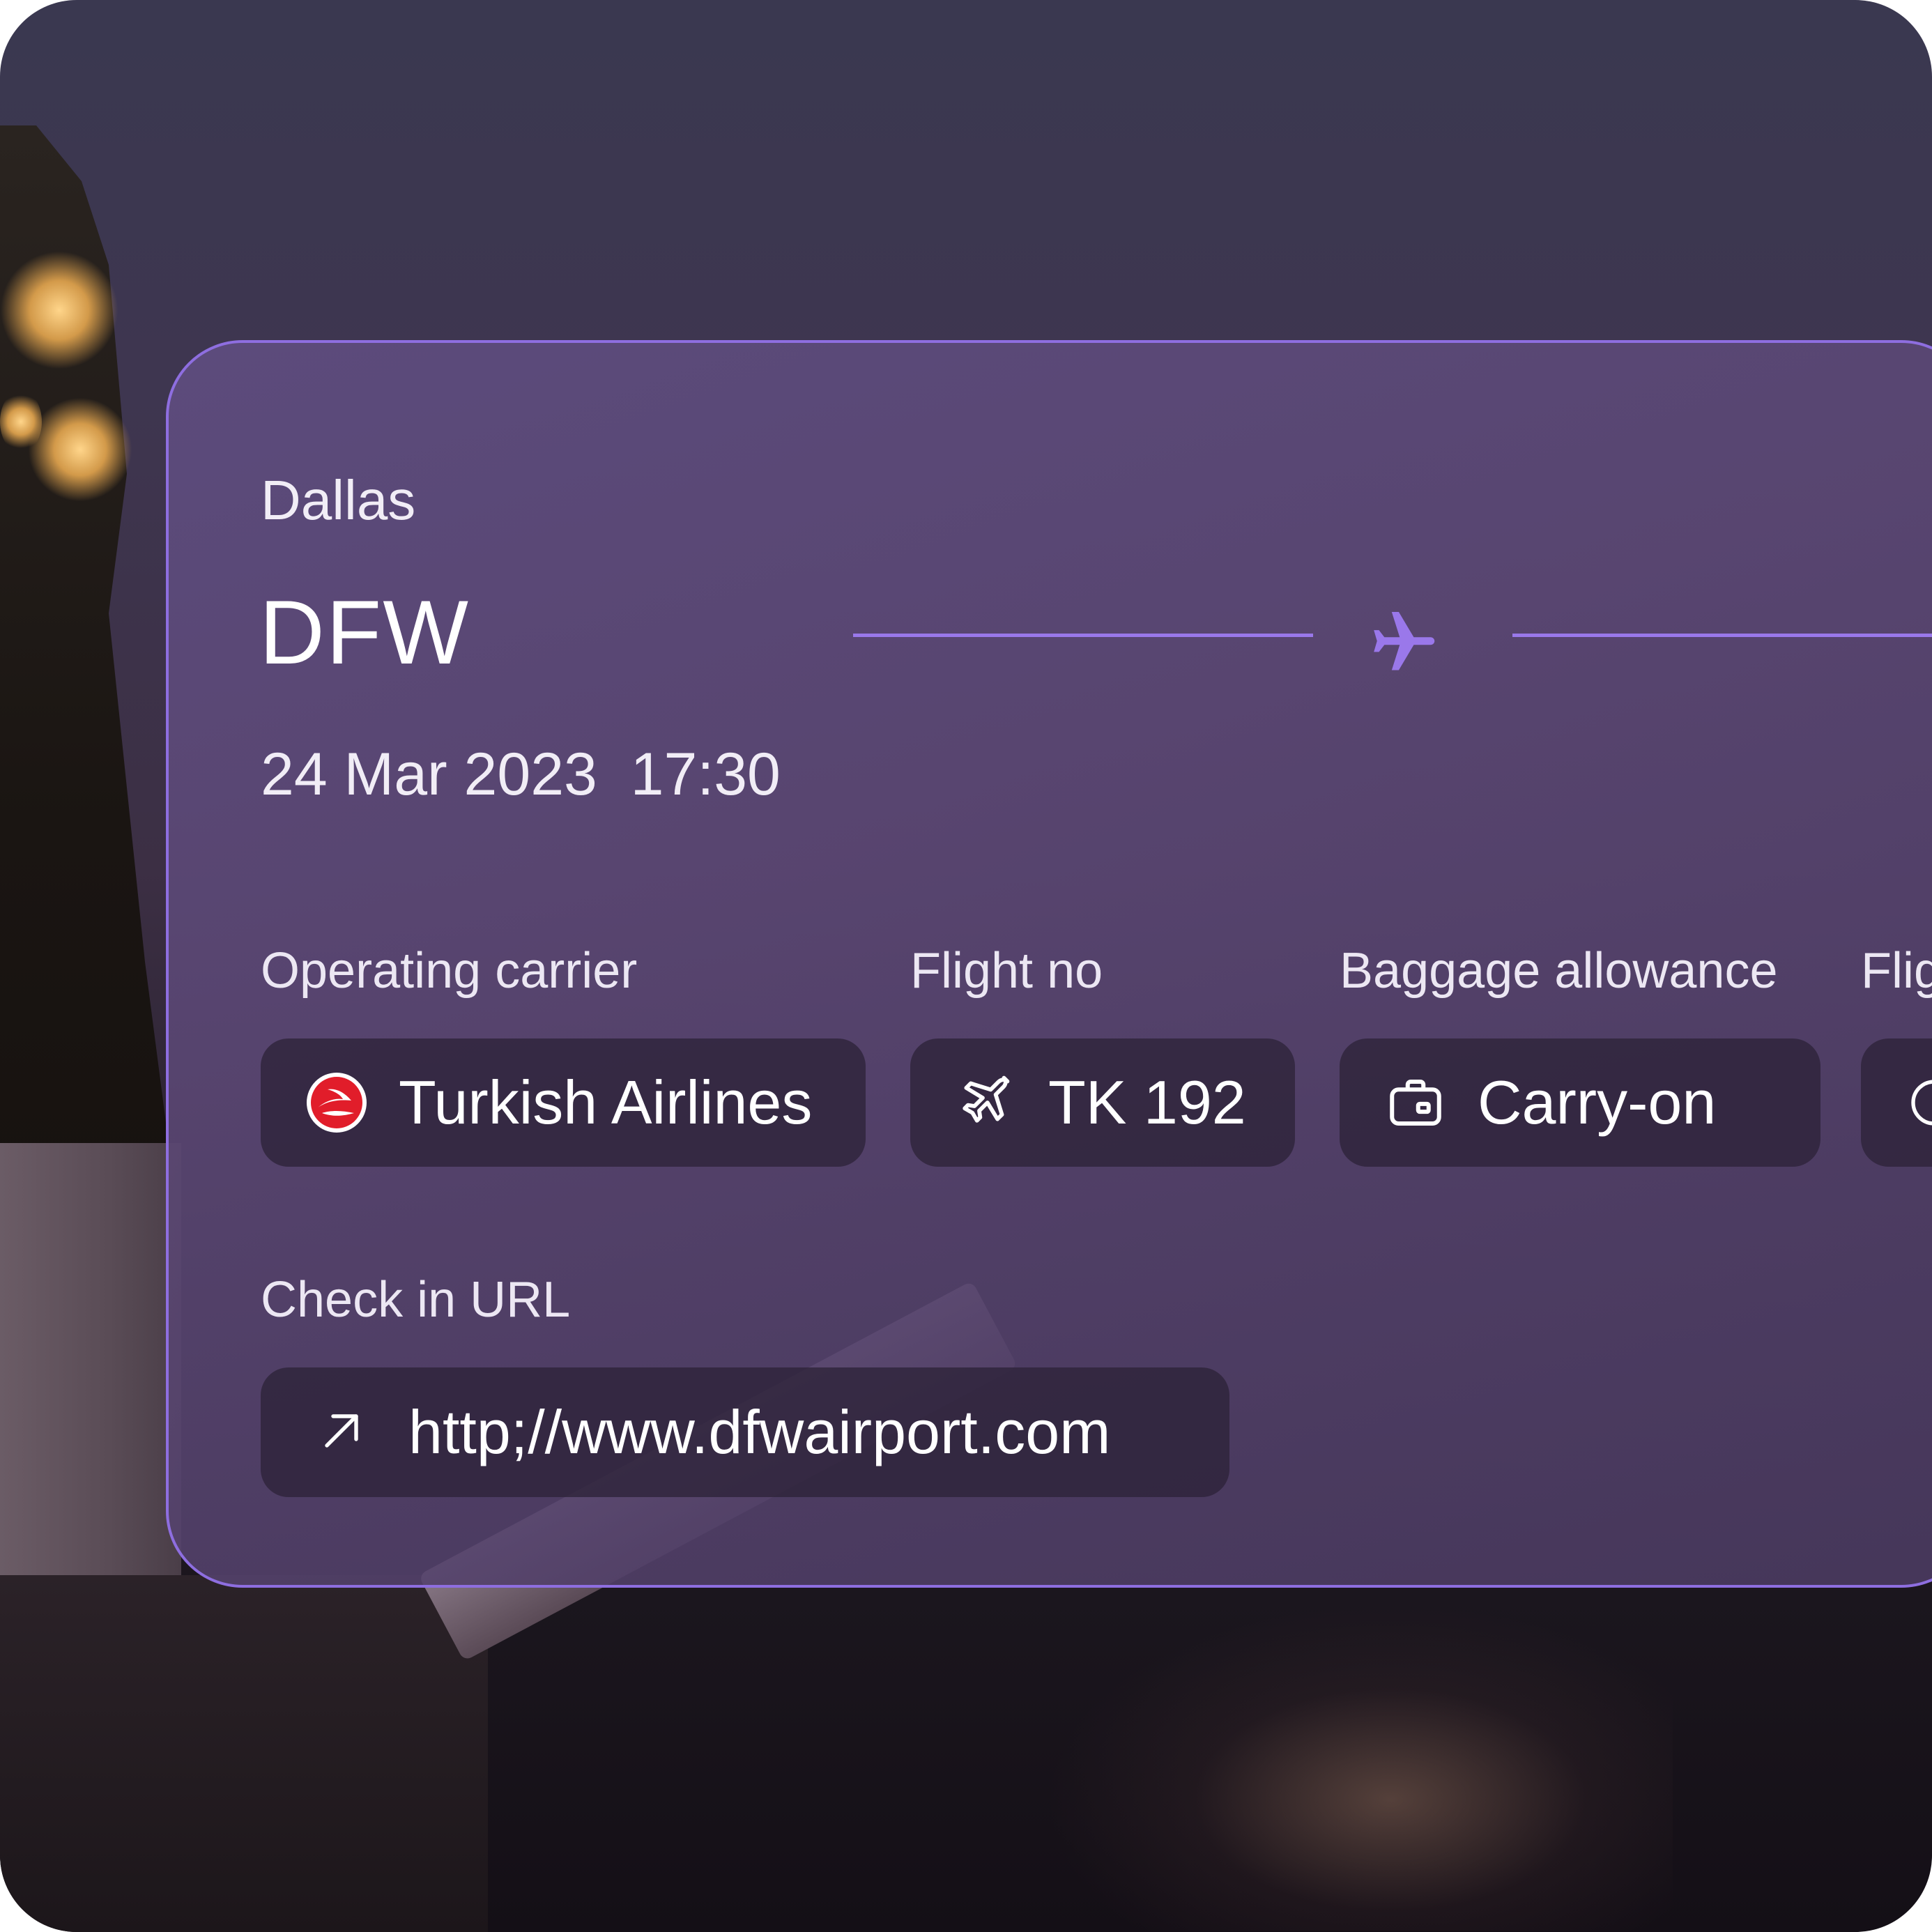  Describe the element at coordinates (416, 1300) in the screenshot. I see `check-in-url-label: Check in URL` at that location.